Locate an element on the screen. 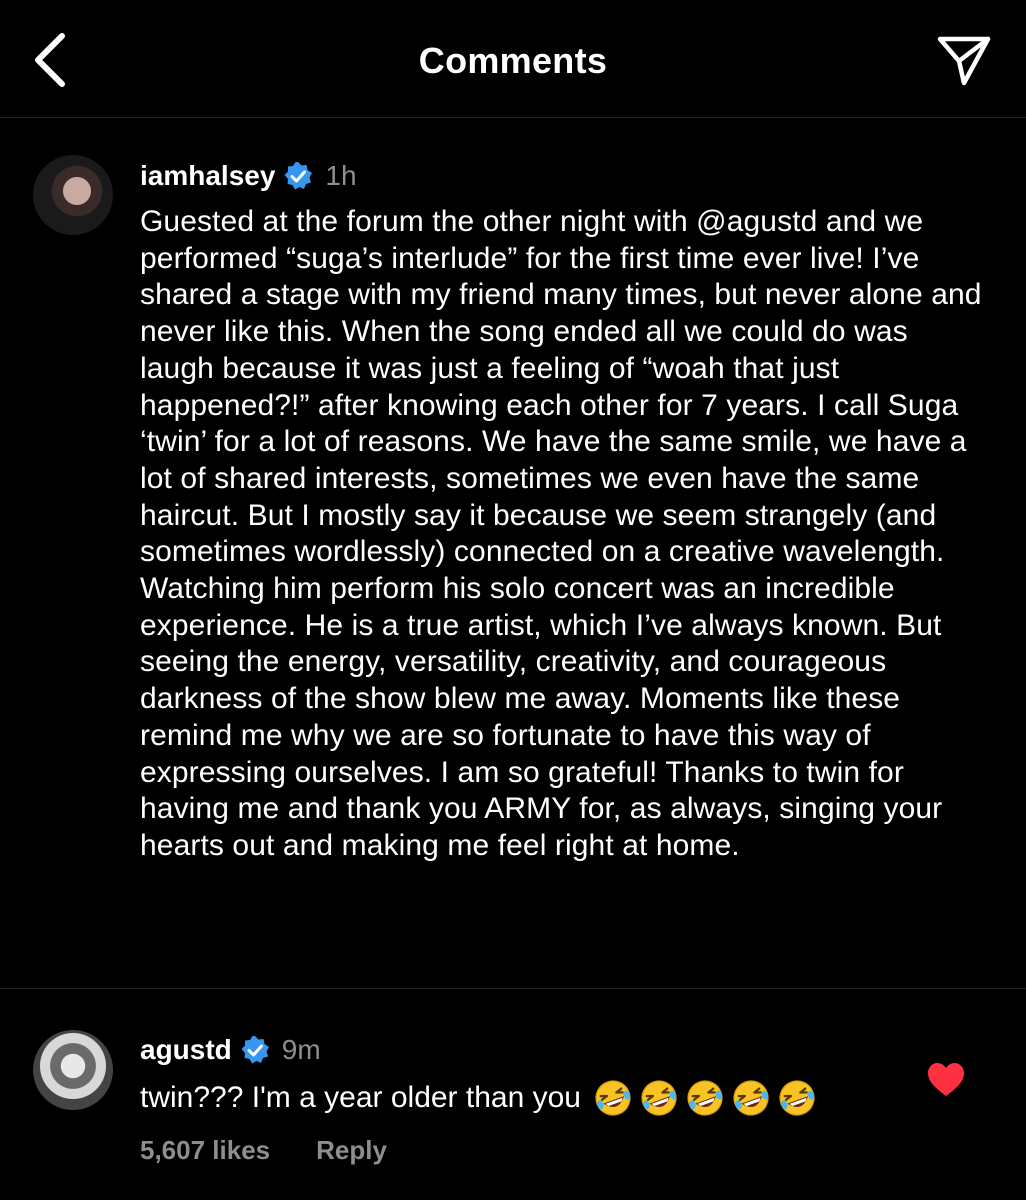  post-timestamp: 1h is located at coordinates (341, 175).